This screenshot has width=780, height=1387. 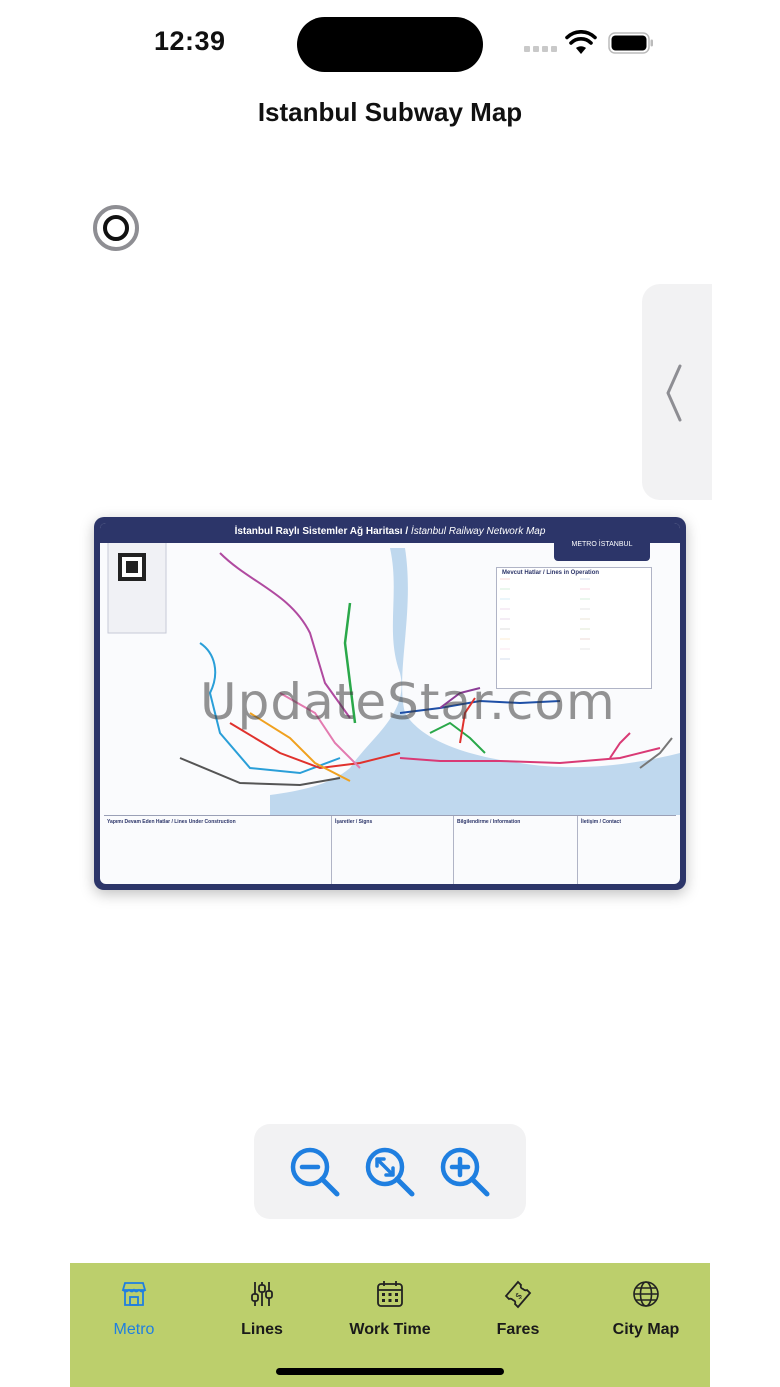 What do you see at coordinates (540, 49) in the screenshot?
I see `cellular-signal-icon` at bounding box center [540, 49].